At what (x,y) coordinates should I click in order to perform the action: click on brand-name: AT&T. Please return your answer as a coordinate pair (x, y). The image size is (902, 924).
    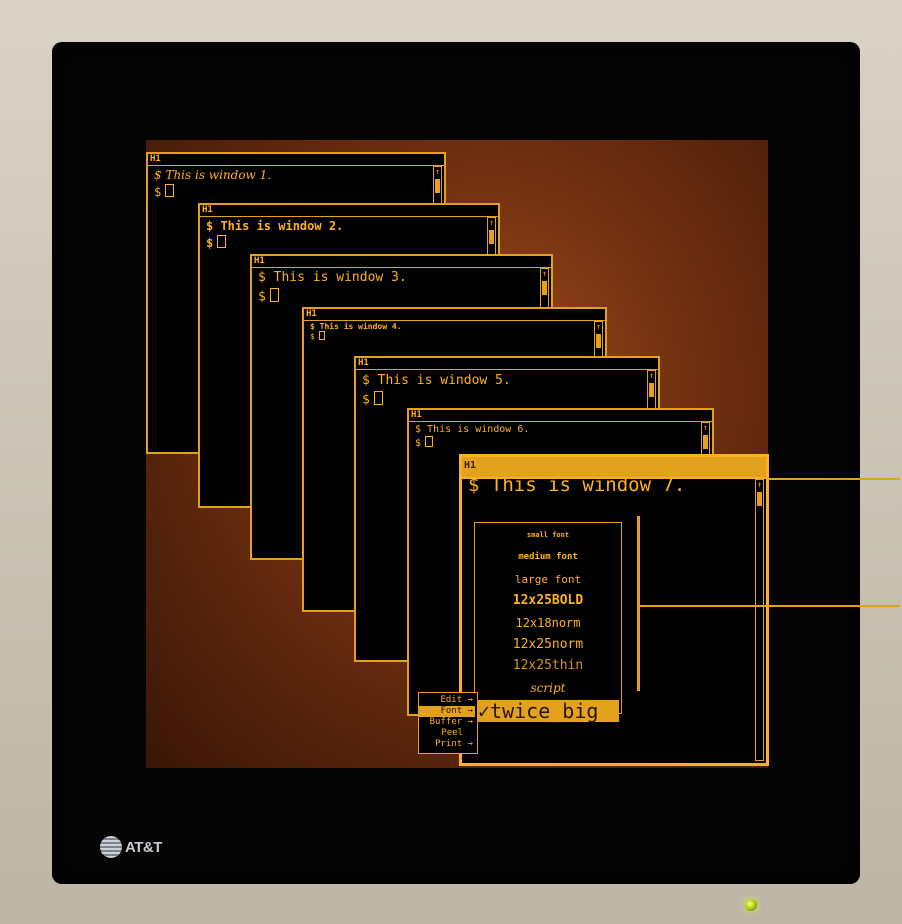
    Looking at the image, I should click on (143, 847).